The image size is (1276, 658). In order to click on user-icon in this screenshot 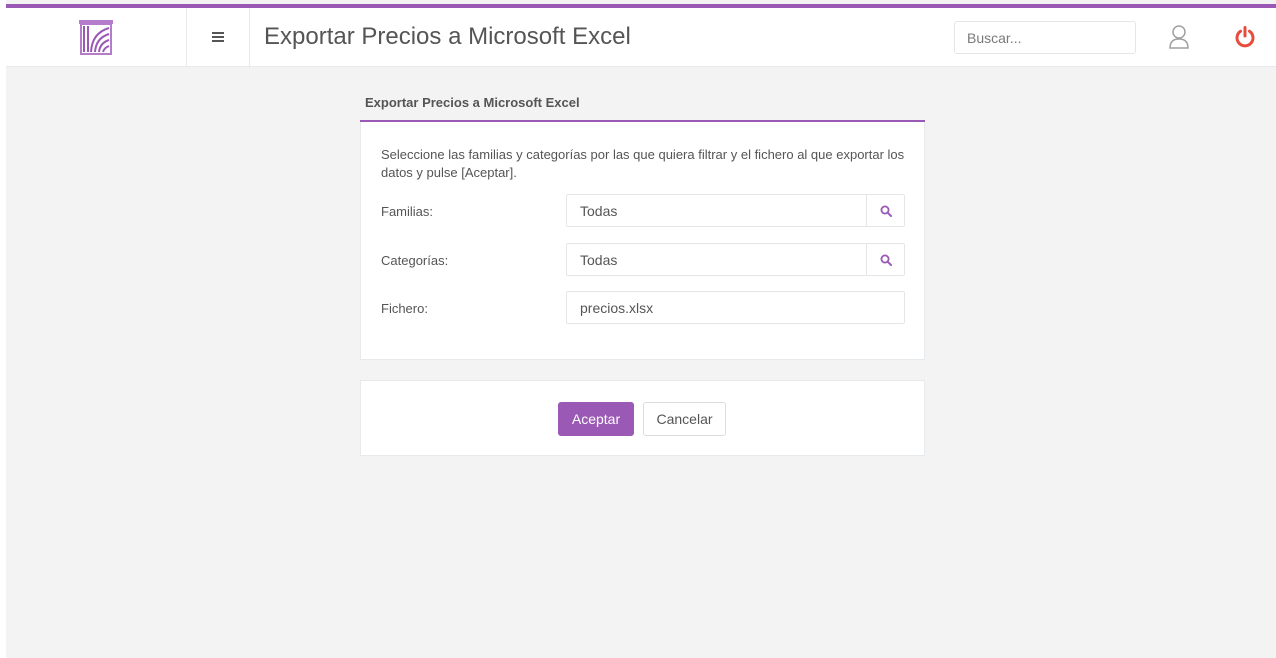, I will do `click(1179, 37)`.